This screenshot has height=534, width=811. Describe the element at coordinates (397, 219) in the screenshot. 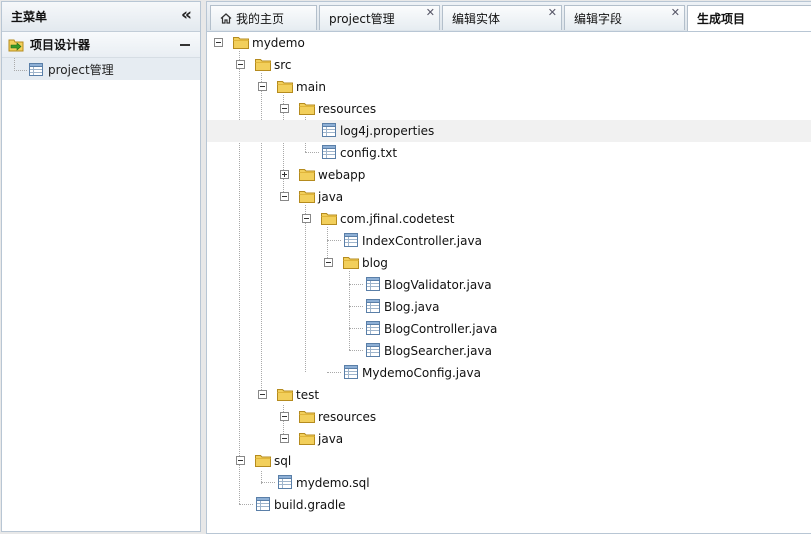

I see `tree-node-label: com.jfinal.codetest` at that location.